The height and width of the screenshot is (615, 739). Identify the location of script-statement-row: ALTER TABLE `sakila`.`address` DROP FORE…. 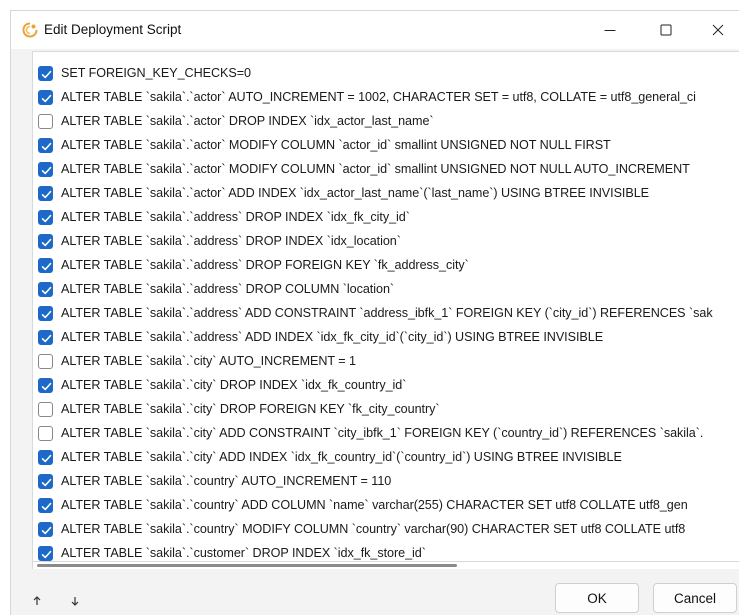
(386, 266).